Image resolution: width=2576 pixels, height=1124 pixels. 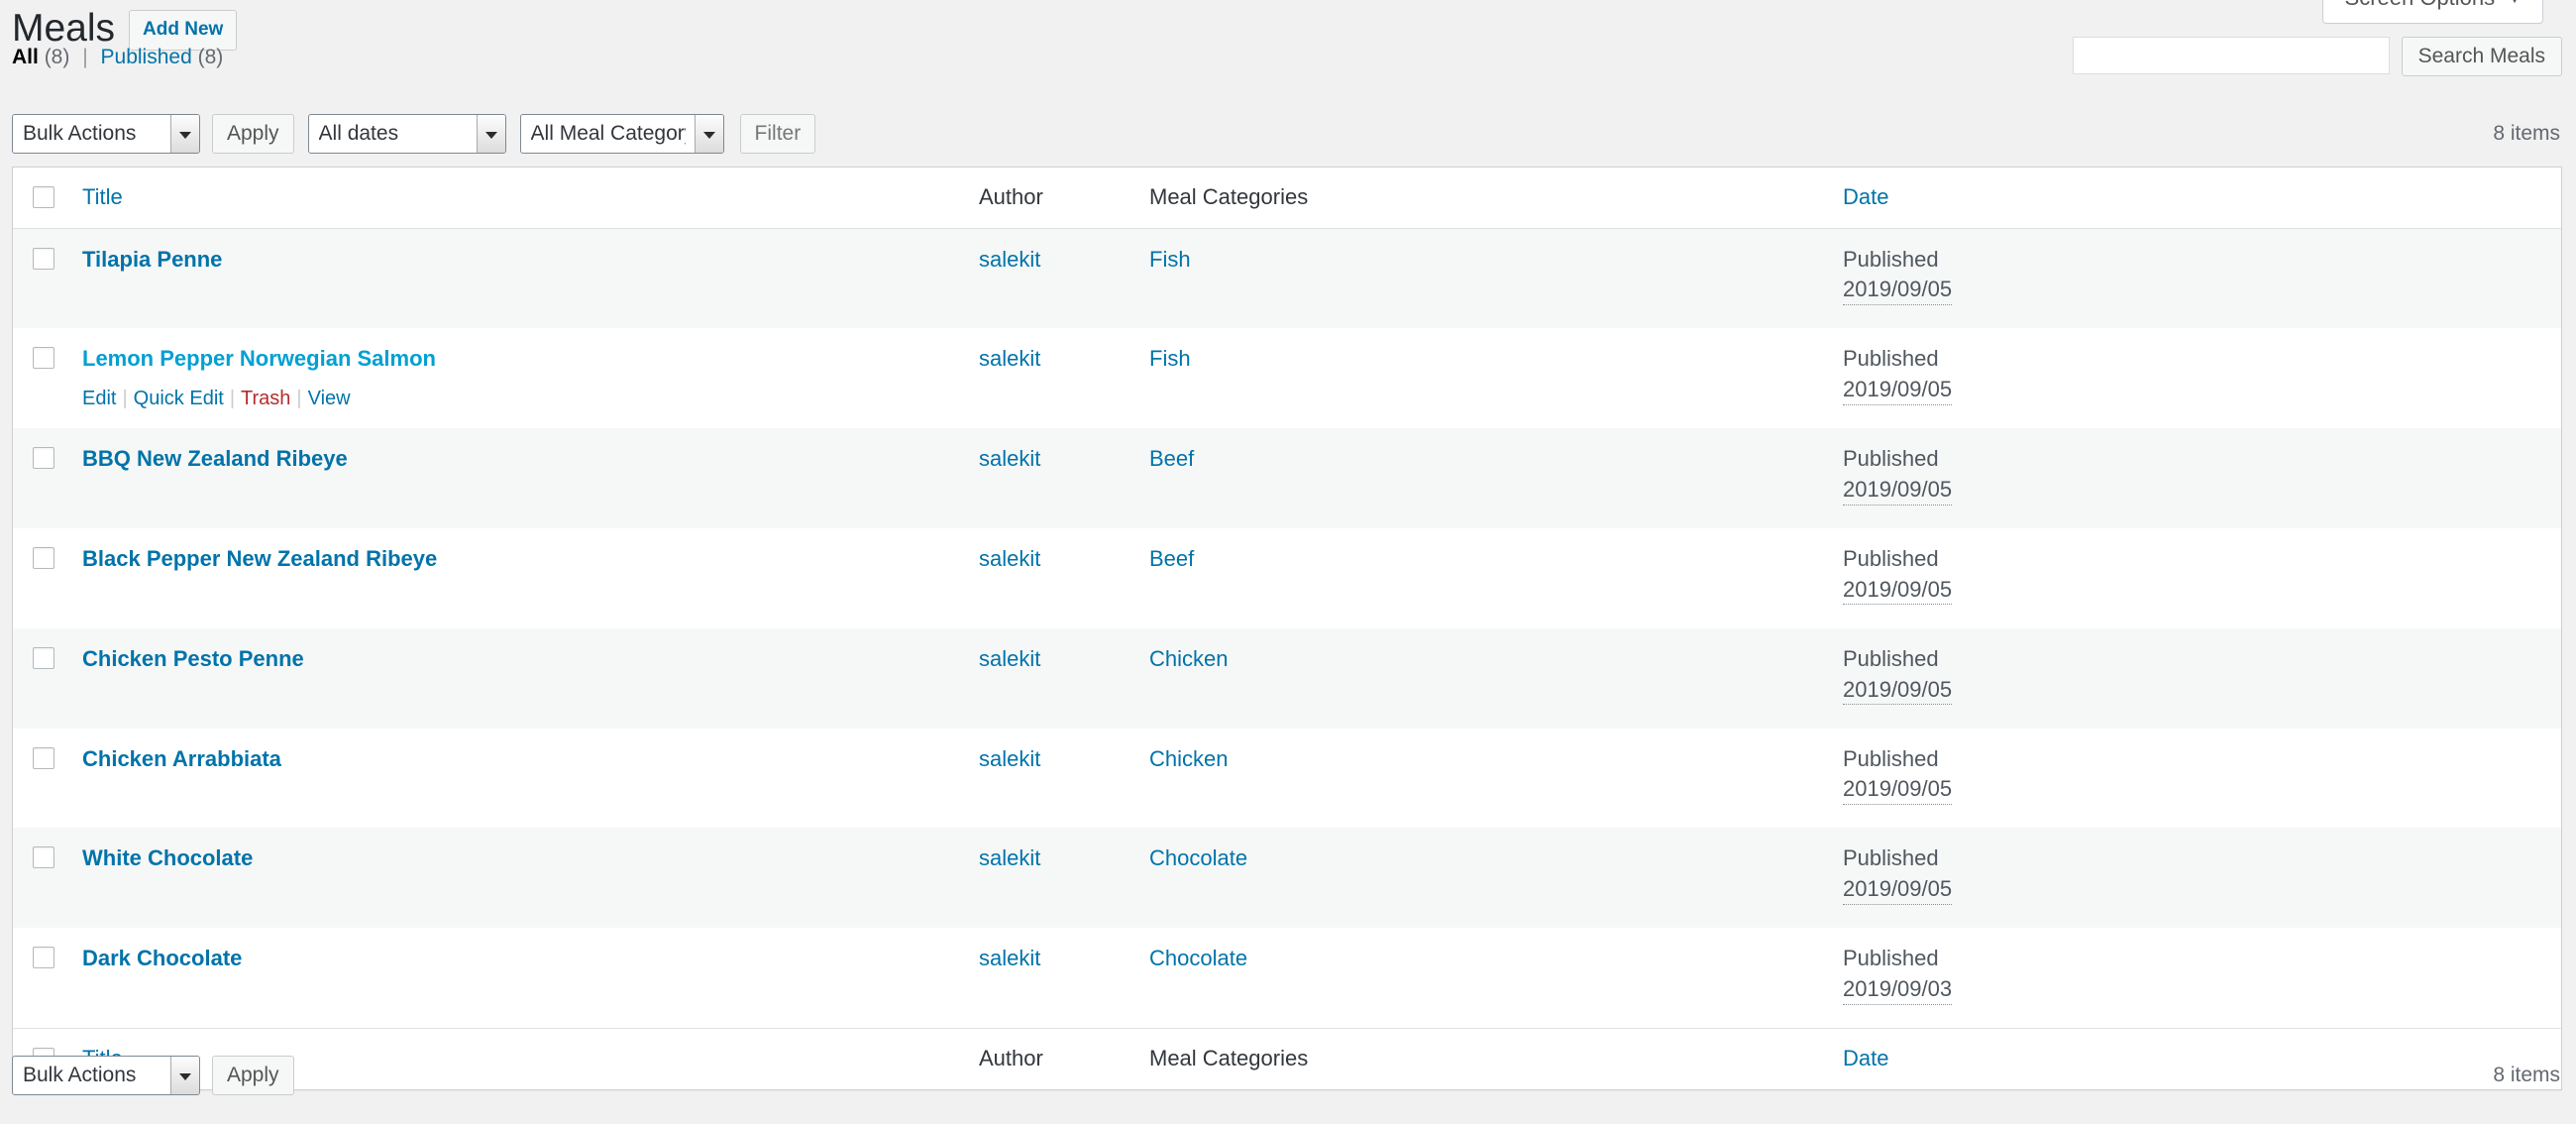 What do you see at coordinates (621, 134) in the screenshot?
I see `meal-category-filter-select: All Meal Category` at bounding box center [621, 134].